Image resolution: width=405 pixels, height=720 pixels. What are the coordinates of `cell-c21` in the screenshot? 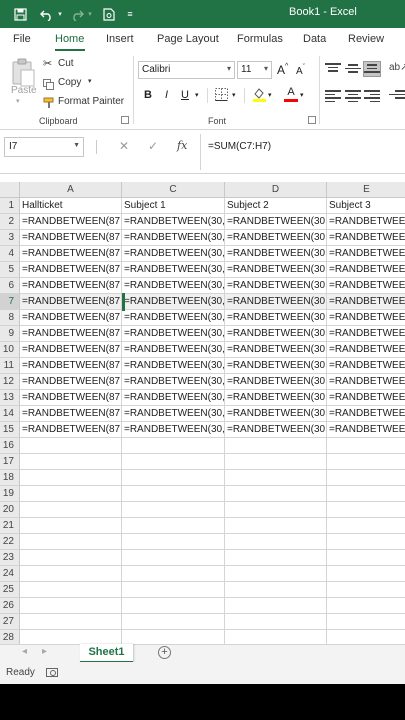 It's located at (173, 526).